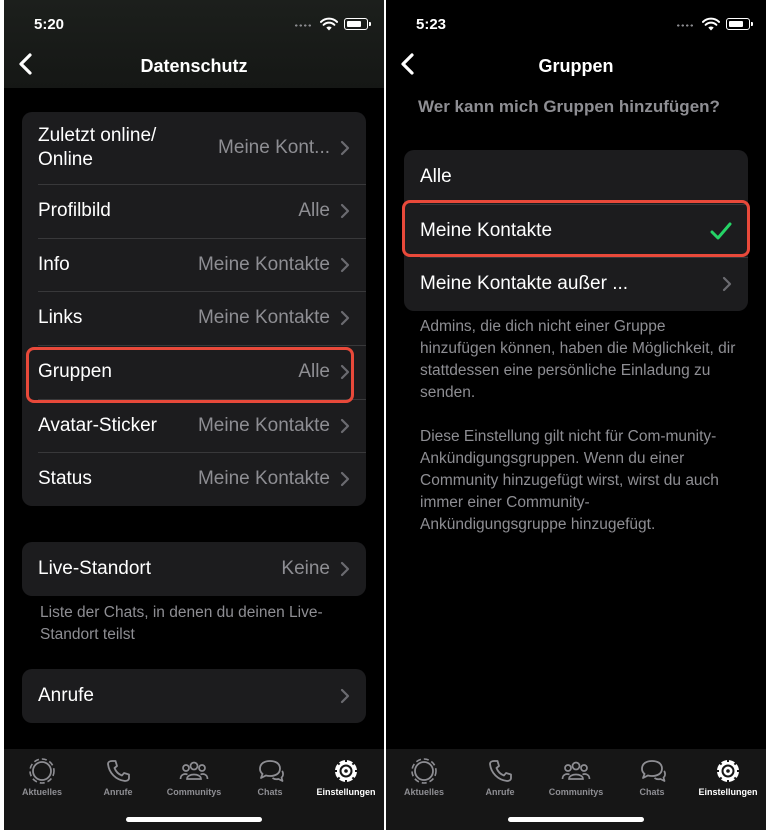 This screenshot has width=768, height=830. I want to click on row-label: Gruppen, so click(75, 371).